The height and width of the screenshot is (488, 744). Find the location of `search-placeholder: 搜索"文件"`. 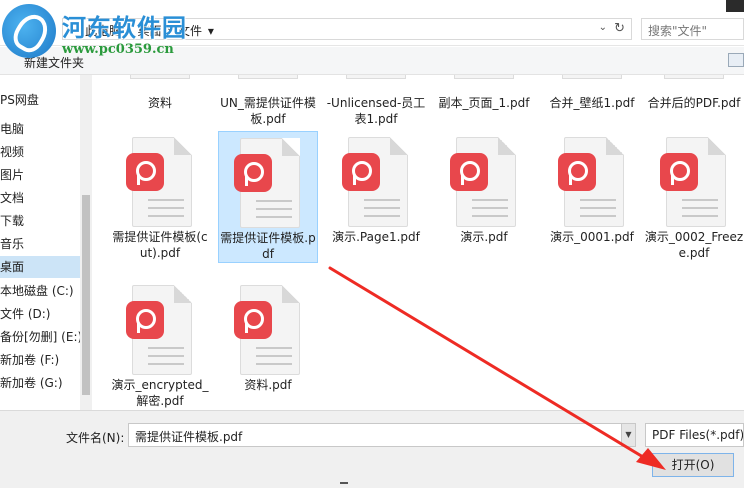

search-placeholder: 搜索"文件" is located at coordinates (678, 31).